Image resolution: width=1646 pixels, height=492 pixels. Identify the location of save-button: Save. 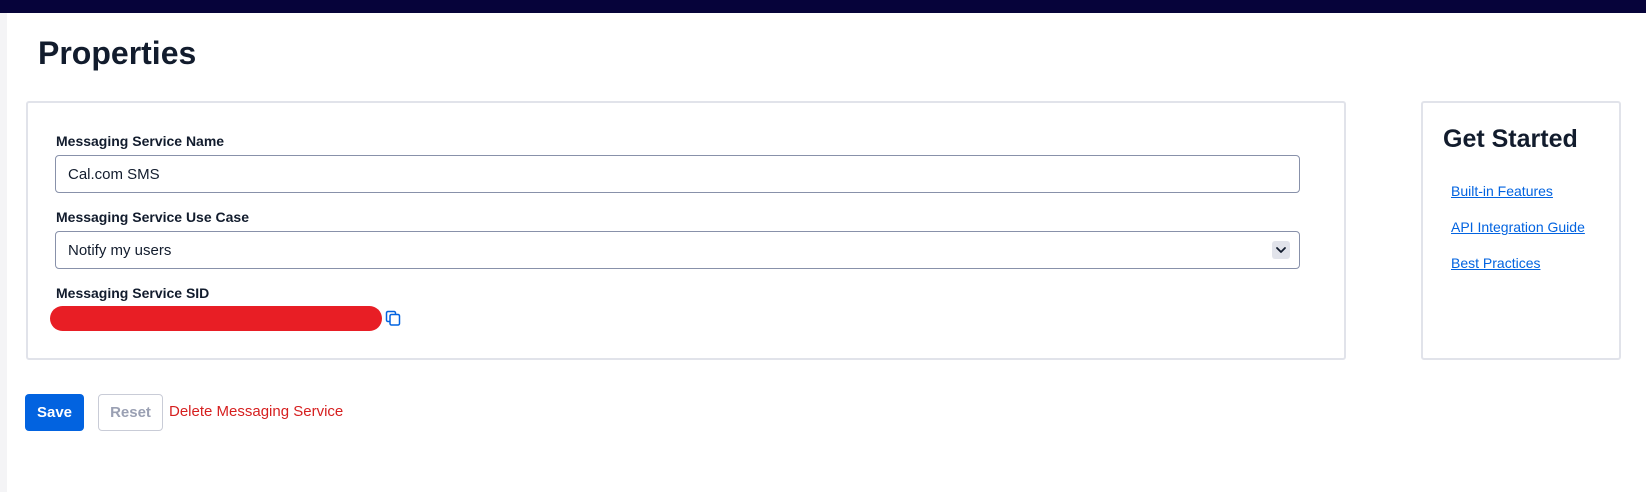
(54, 412).